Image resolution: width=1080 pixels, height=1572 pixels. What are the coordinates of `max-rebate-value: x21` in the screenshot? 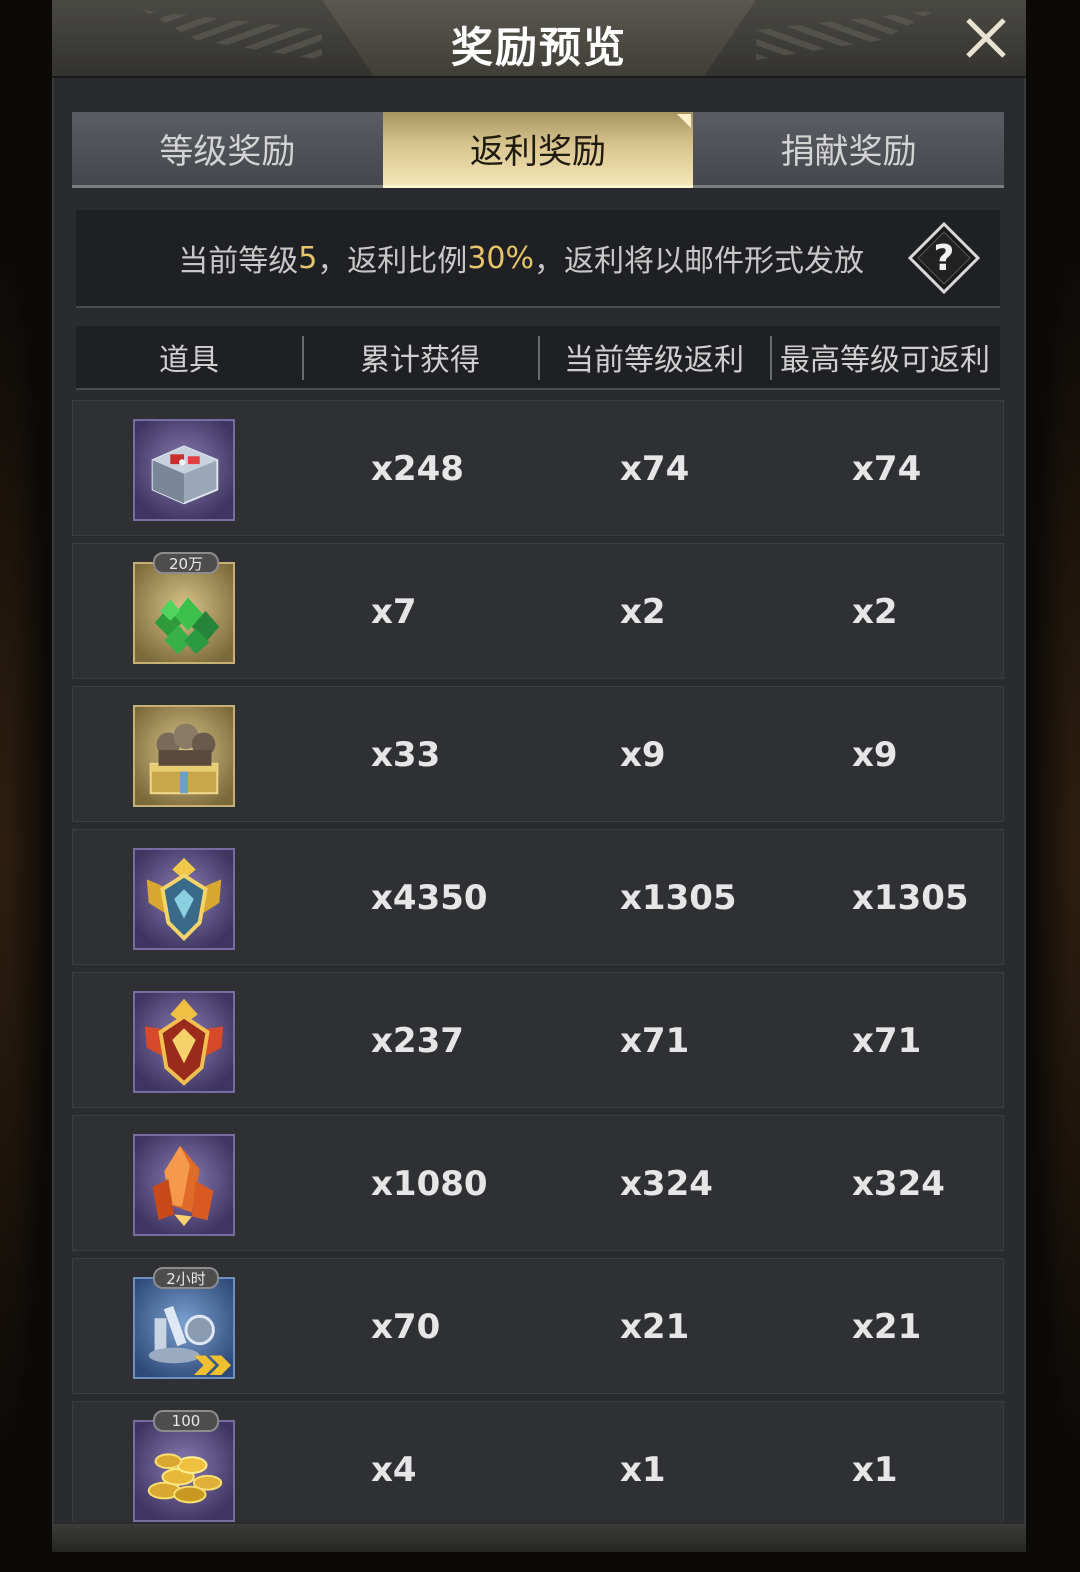 It's located at (887, 1327).